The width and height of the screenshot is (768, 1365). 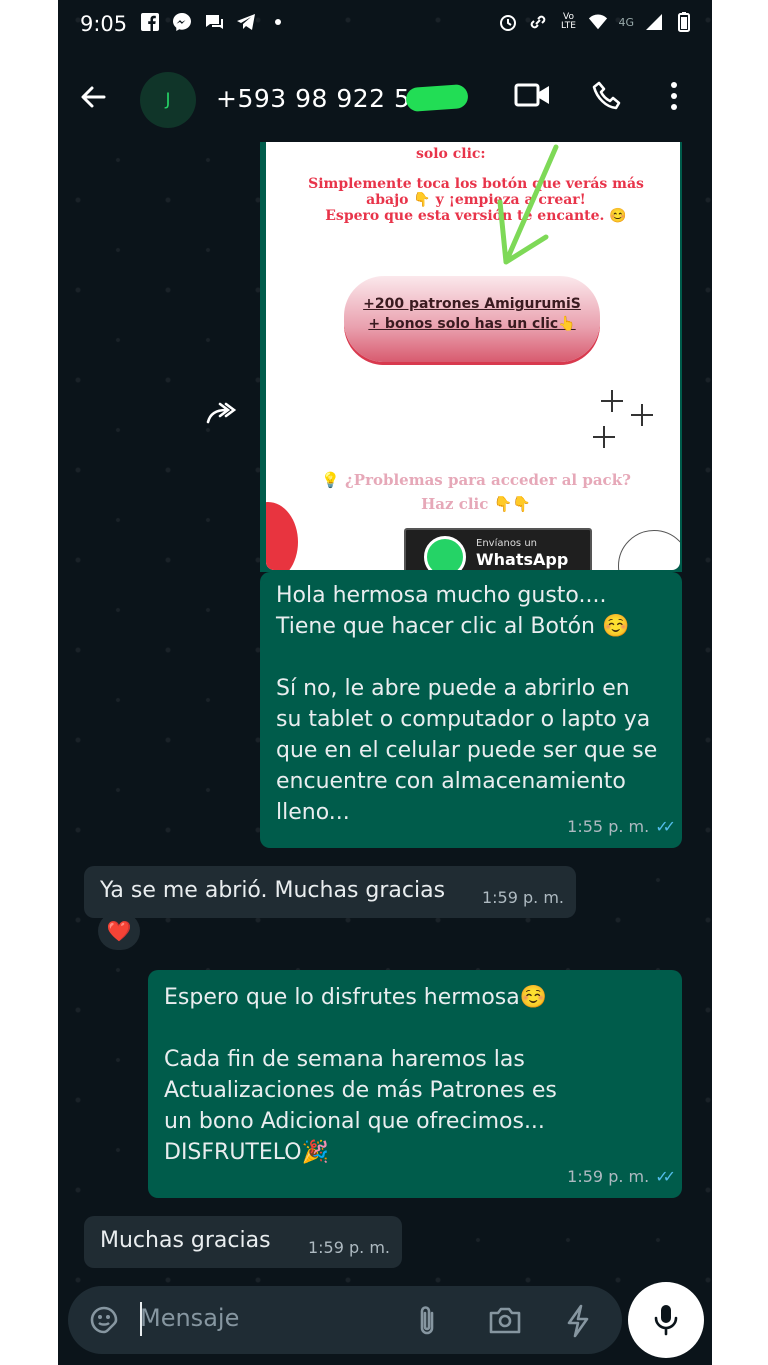 I want to click on volte-icon: Vo LTE, so click(x=568, y=21).